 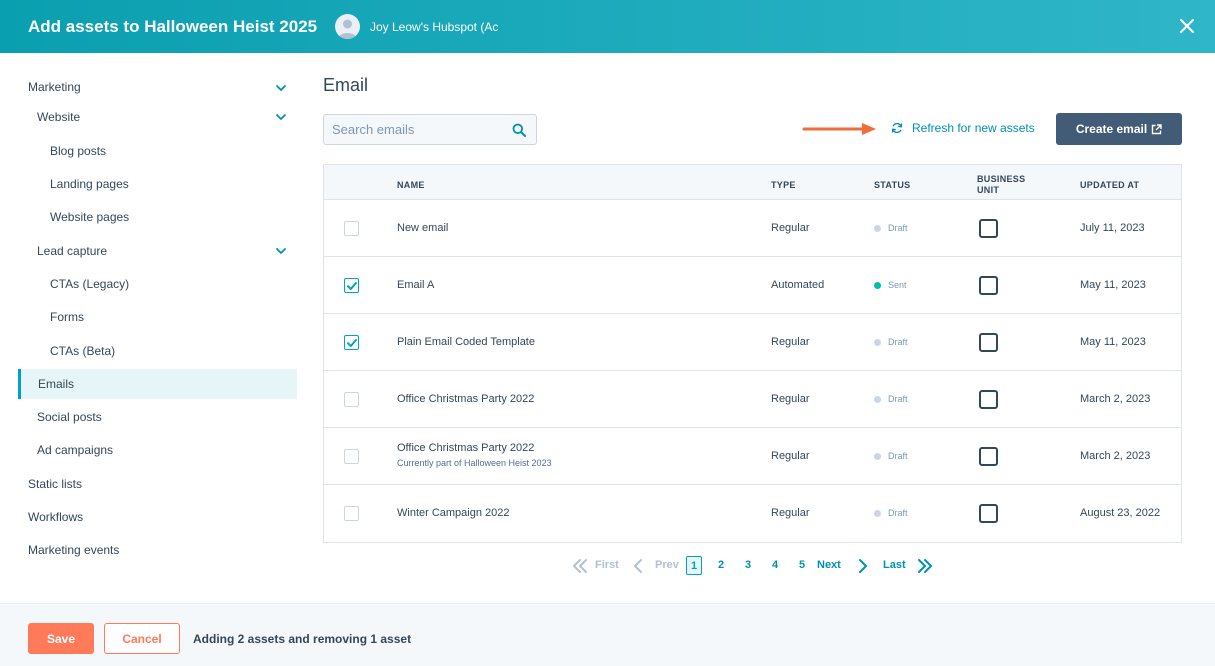 What do you see at coordinates (142, 638) in the screenshot?
I see `cancel-button: Cancel` at bounding box center [142, 638].